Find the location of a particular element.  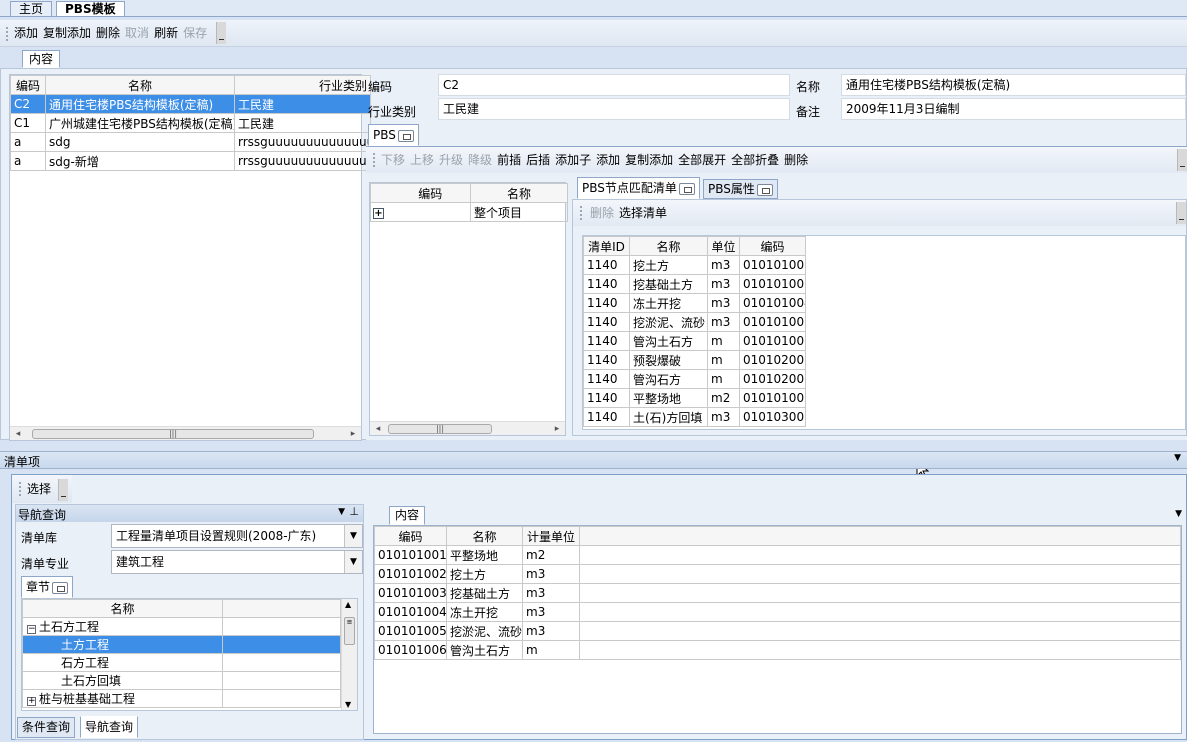

table-row: 010101005 挖淤泥、流砂 m3 is located at coordinates (777, 631).